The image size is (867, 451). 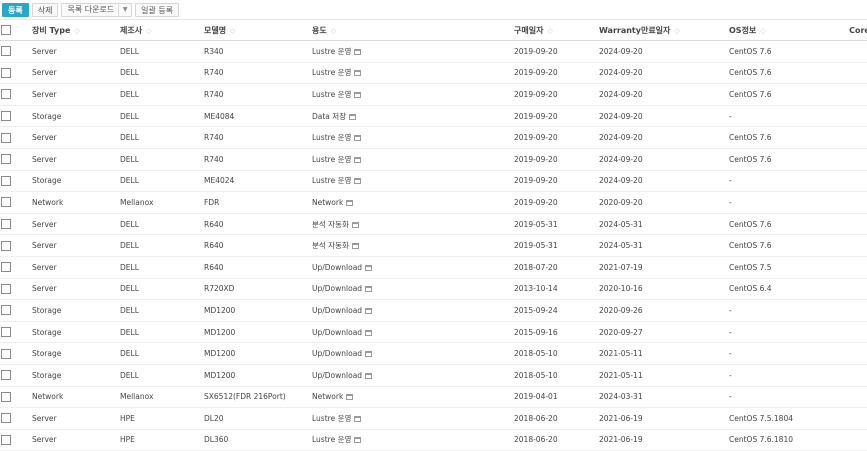 I want to click on col-type: 장비 Type ◇, so click(x=76, y=30).